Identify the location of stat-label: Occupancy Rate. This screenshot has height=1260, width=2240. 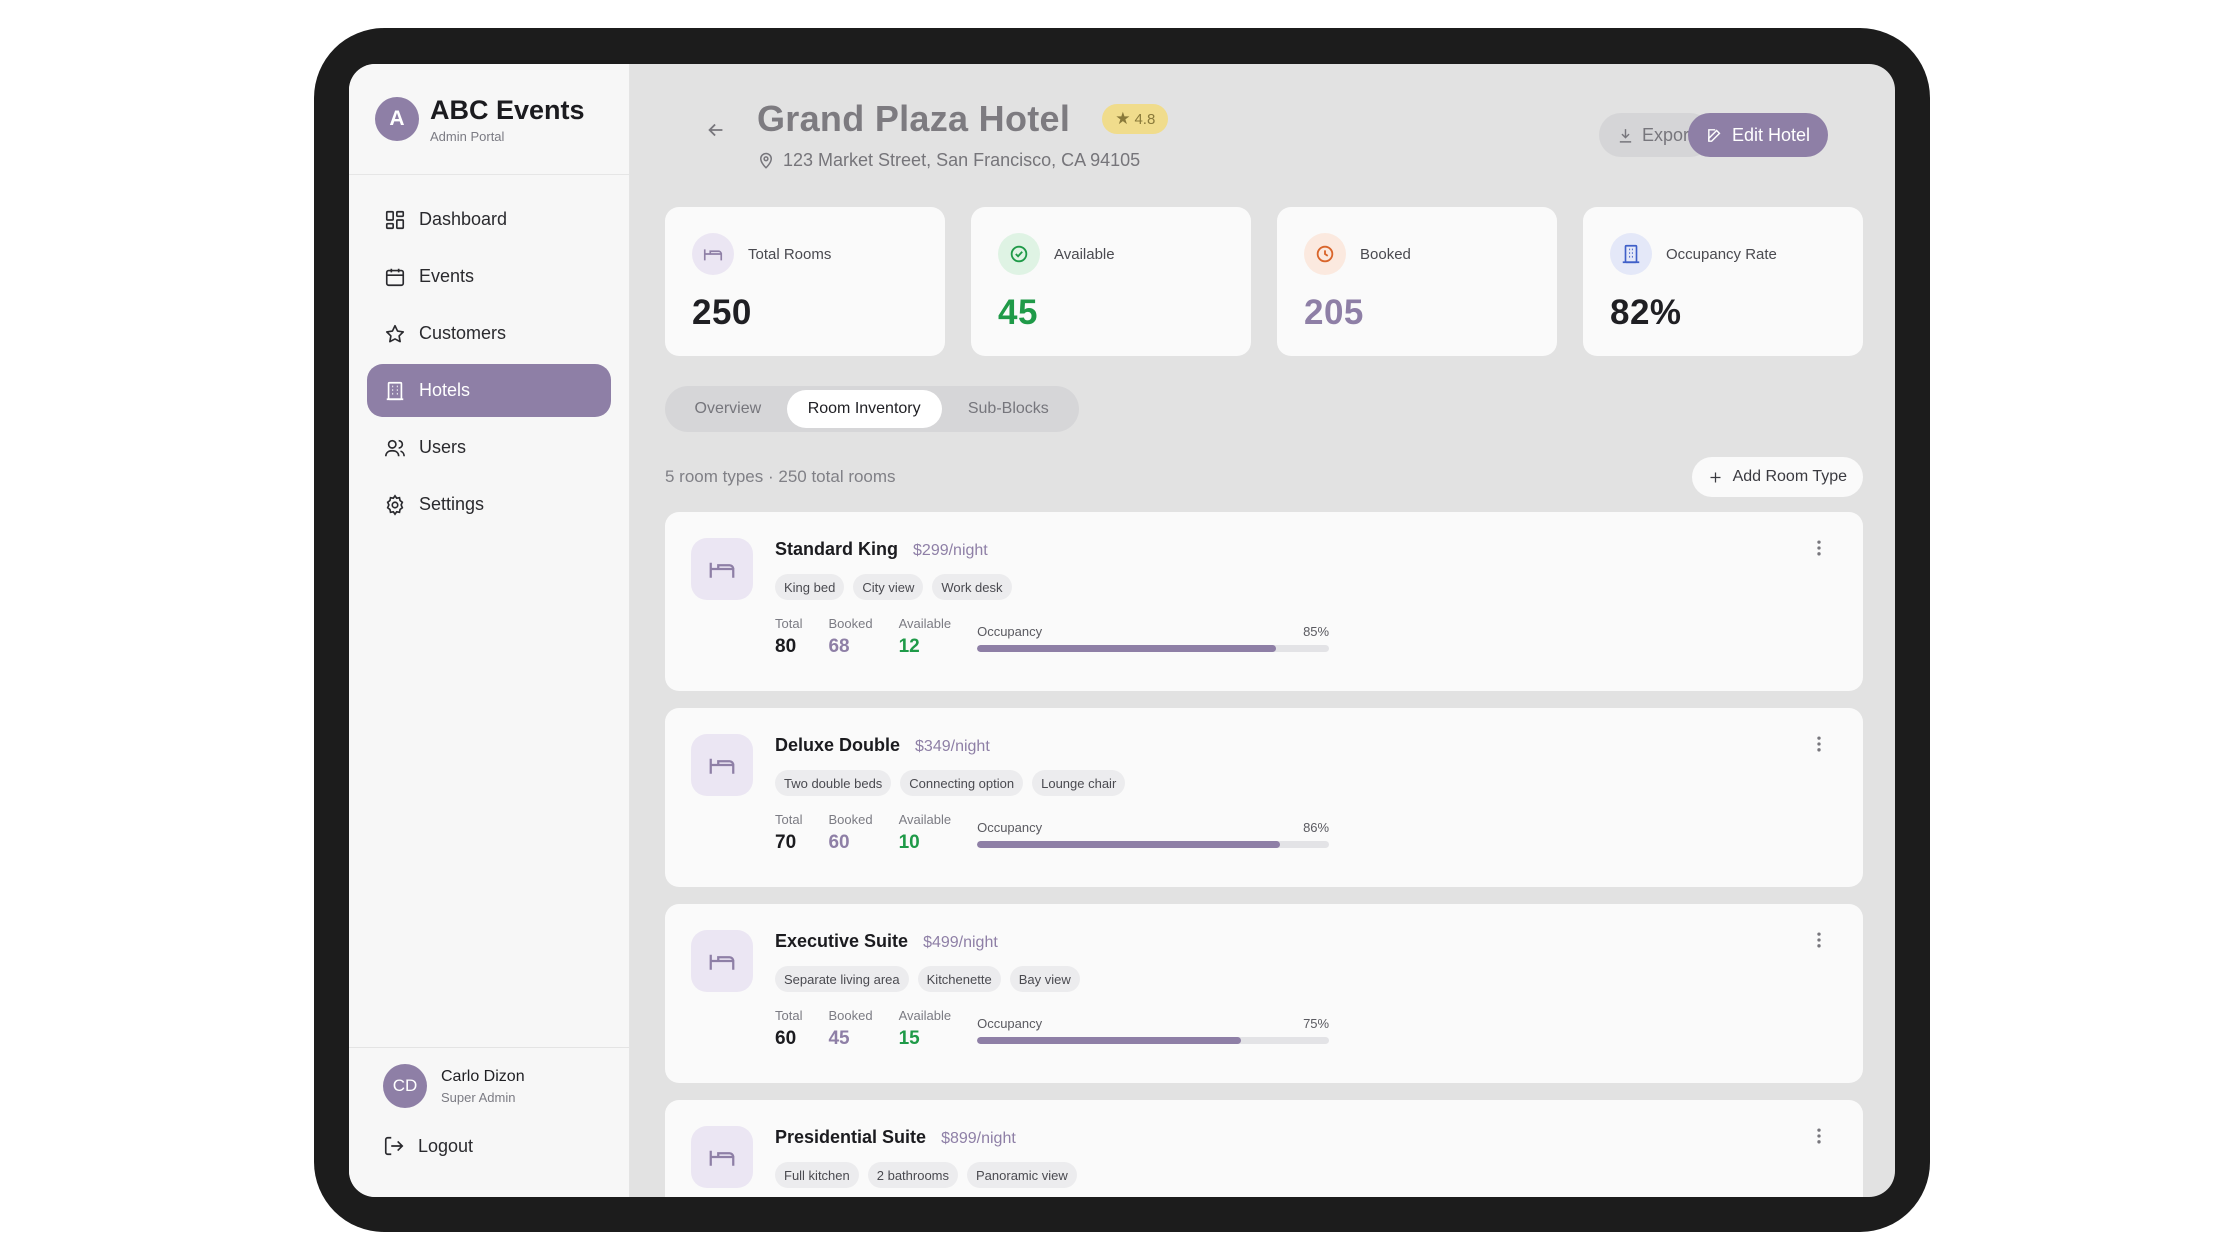
(1721, 254).